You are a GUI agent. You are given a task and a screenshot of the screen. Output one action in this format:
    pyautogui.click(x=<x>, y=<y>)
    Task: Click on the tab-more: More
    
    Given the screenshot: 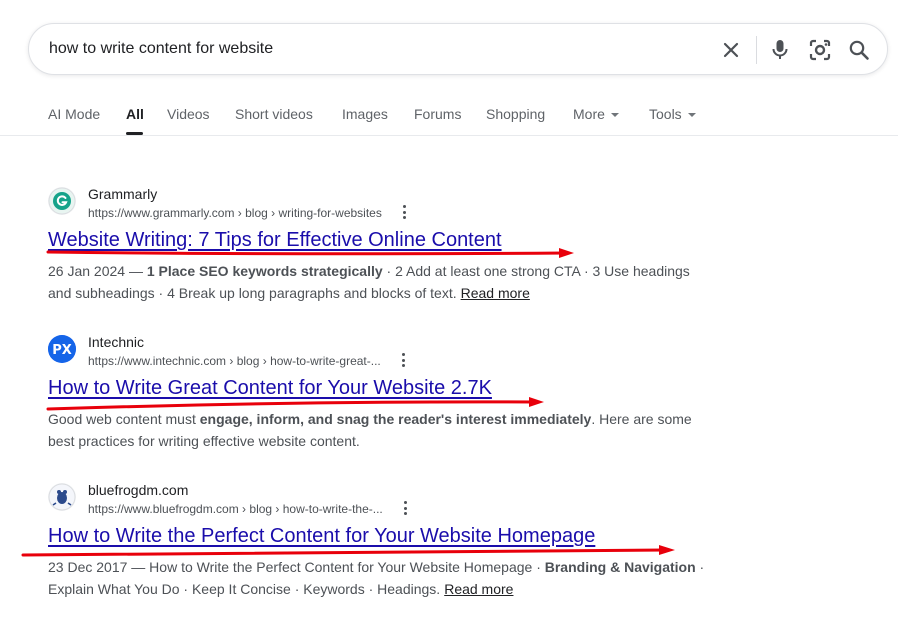 What is the action you would take?
    pyautogui.click(x=596, y=114)
    